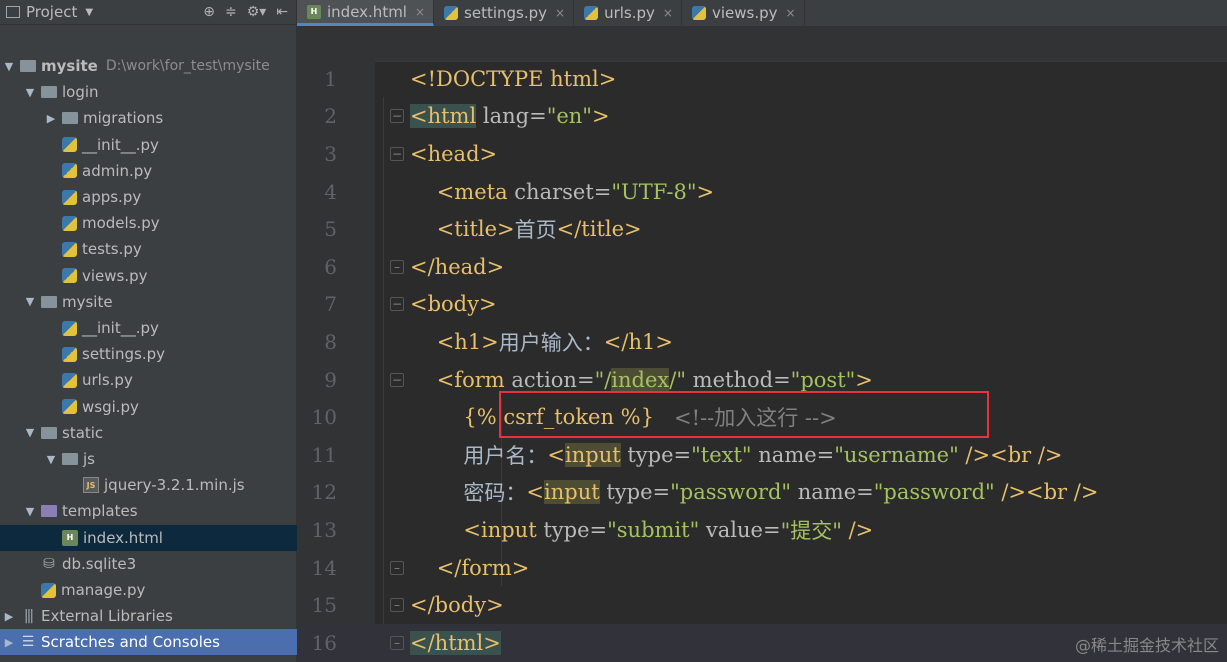  Describe the element at coordinates (159, 511) in the screenshot. I see `tree-item: ▼ templates` at that location.